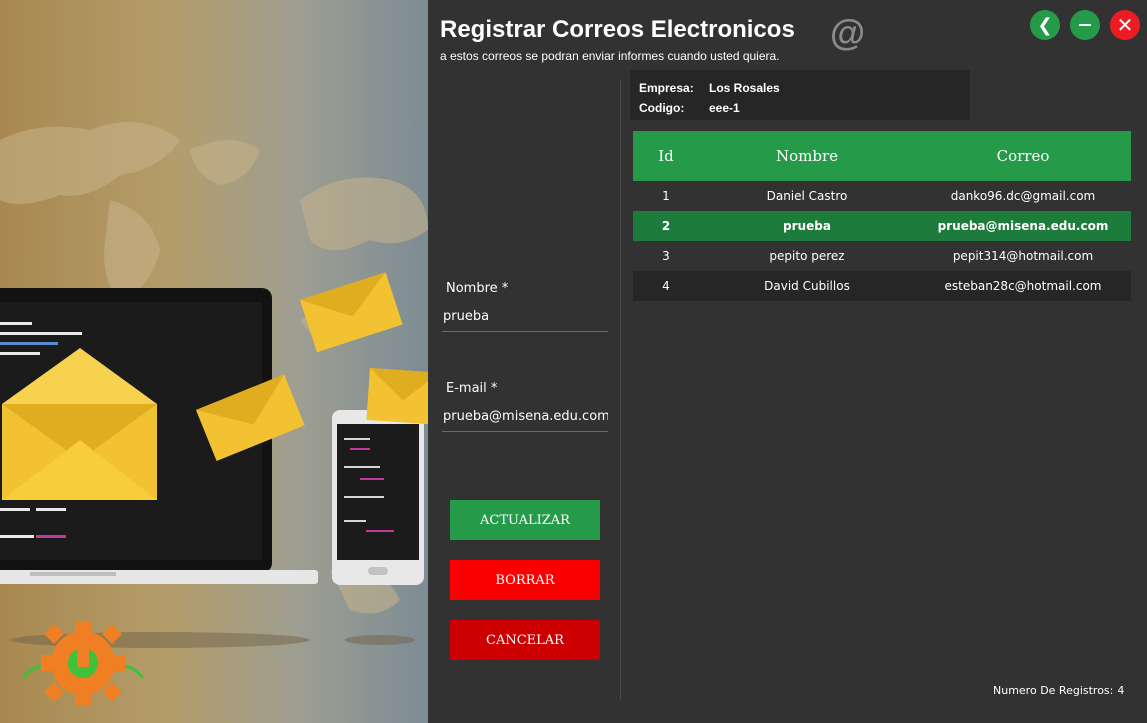 The height and width of the screenshot is (723, 1147). What do you see at coordinates (807, 286) in the screenshot?
I see `cell-nombre: David Cubillos` at bounding box center [807, 286].